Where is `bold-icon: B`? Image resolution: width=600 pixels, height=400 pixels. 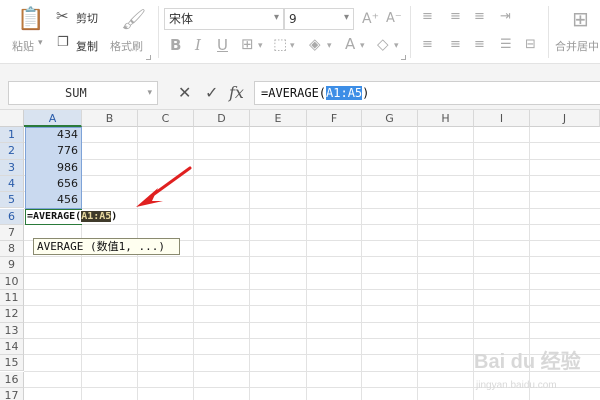
bold-icon: B is located at coordinates (175, 45).